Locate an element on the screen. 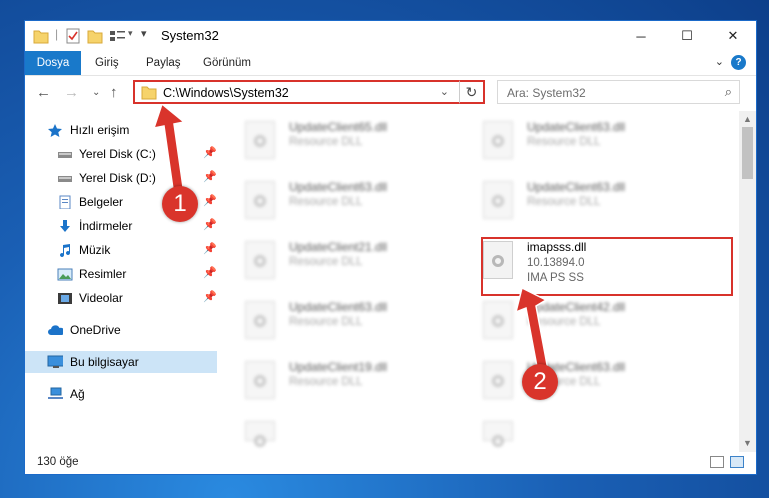 This screenshot has width=769, height=498. refresh-icon: ↻ is located at coordinates (471, 92).